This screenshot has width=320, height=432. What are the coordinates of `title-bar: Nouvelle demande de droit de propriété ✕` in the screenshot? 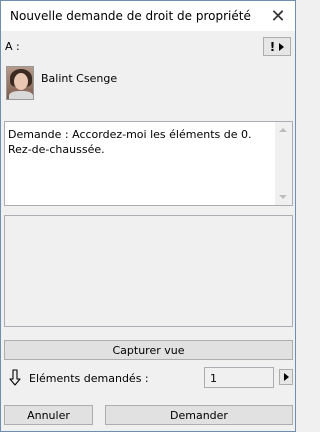 It's located at (148, 16).